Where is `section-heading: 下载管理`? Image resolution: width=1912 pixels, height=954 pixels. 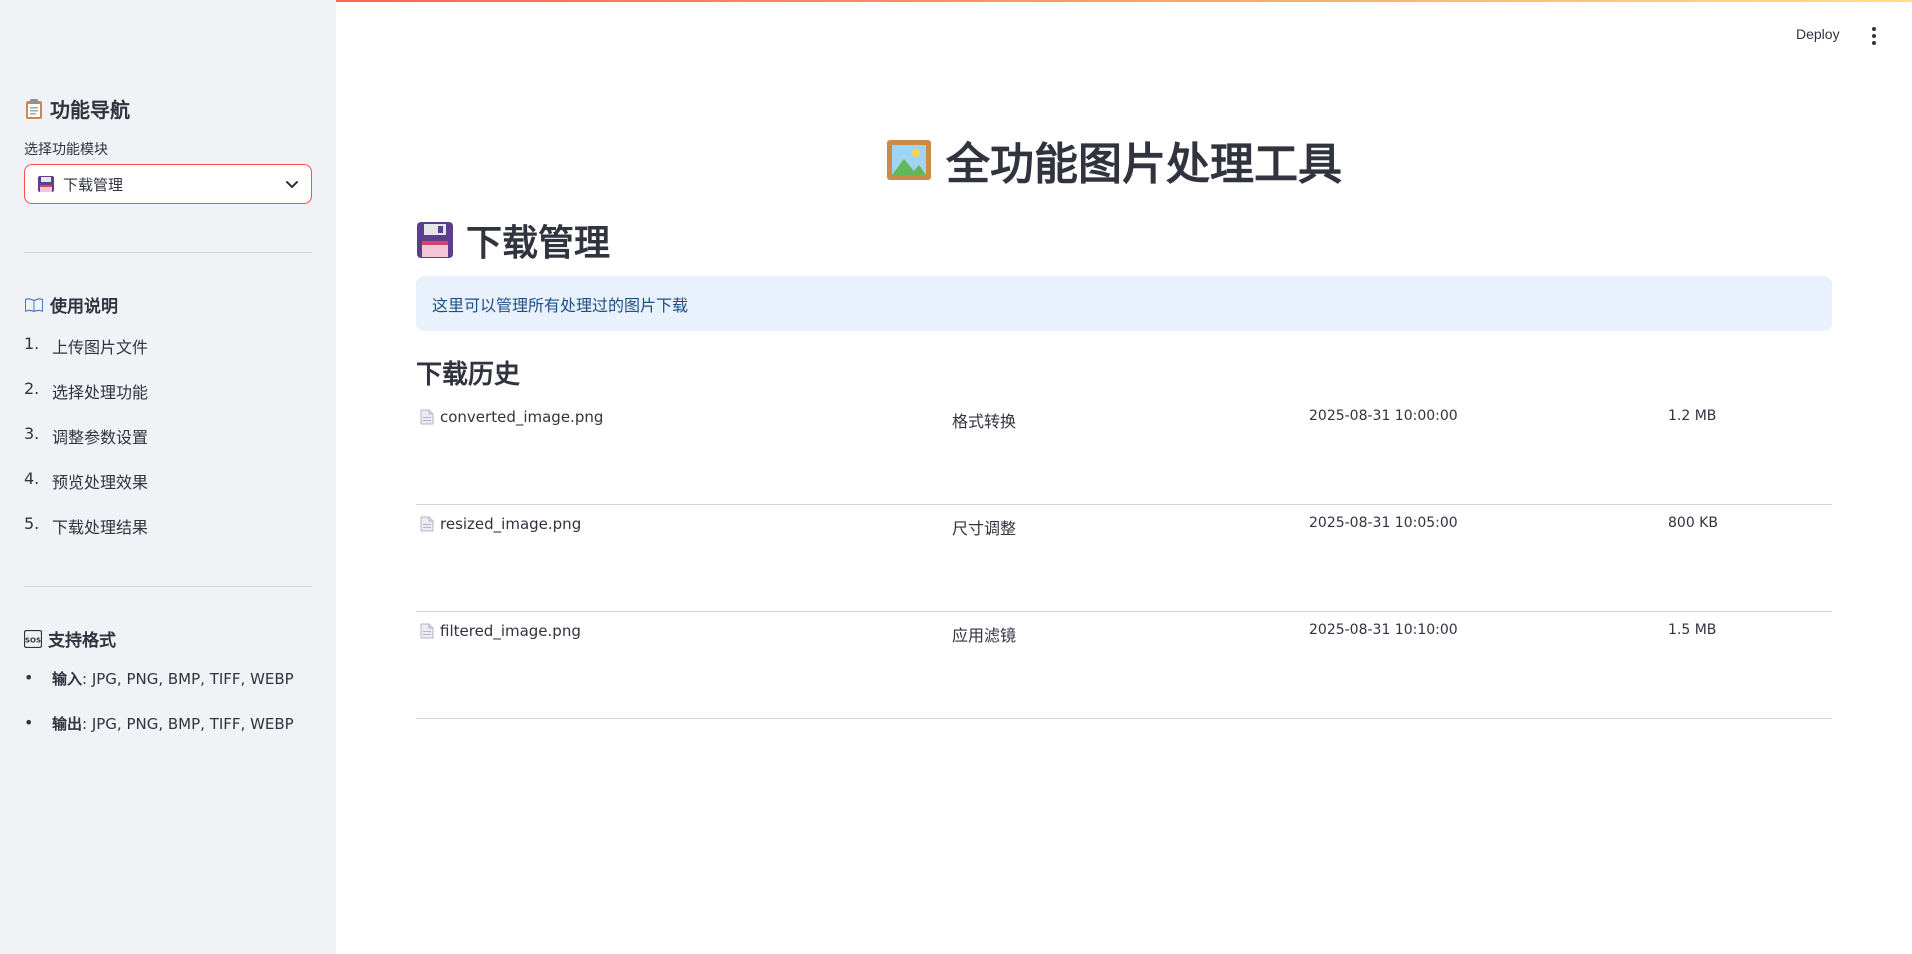
section-heading: 下载管理 is located at coordinates (513, 240).